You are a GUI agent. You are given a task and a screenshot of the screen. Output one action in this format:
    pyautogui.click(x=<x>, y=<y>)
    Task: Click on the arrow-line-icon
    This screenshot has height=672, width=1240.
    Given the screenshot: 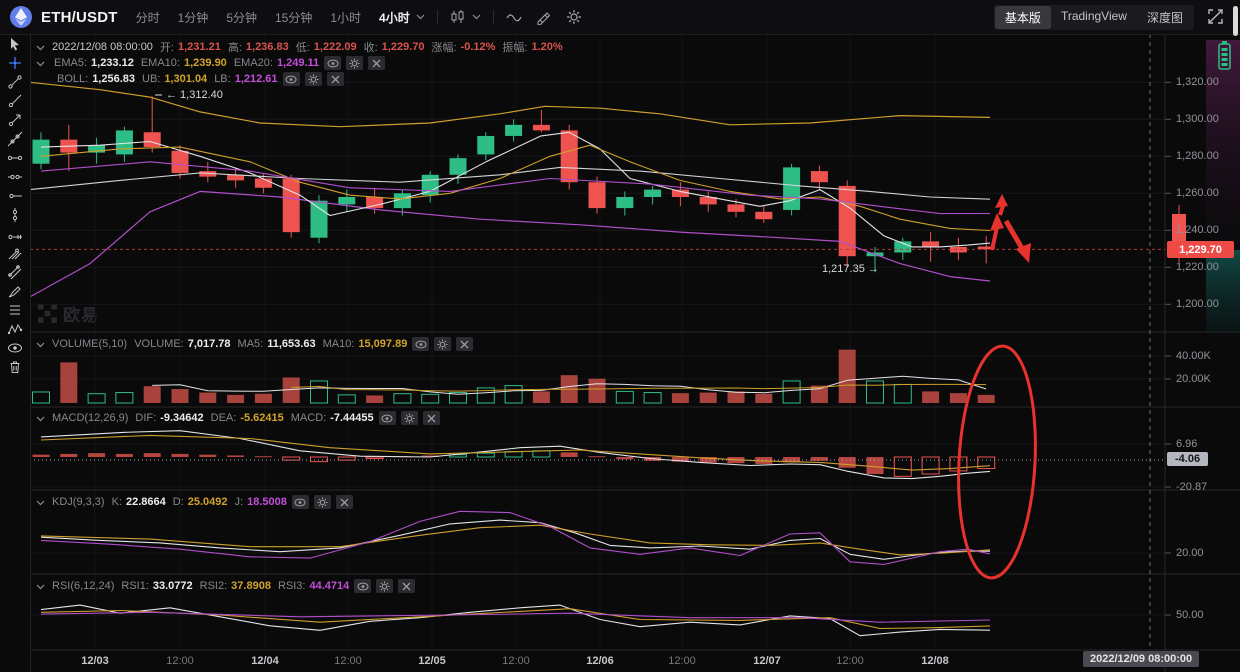 What is the action you would take?
    pyautogui.click(x=15, y=119)
    